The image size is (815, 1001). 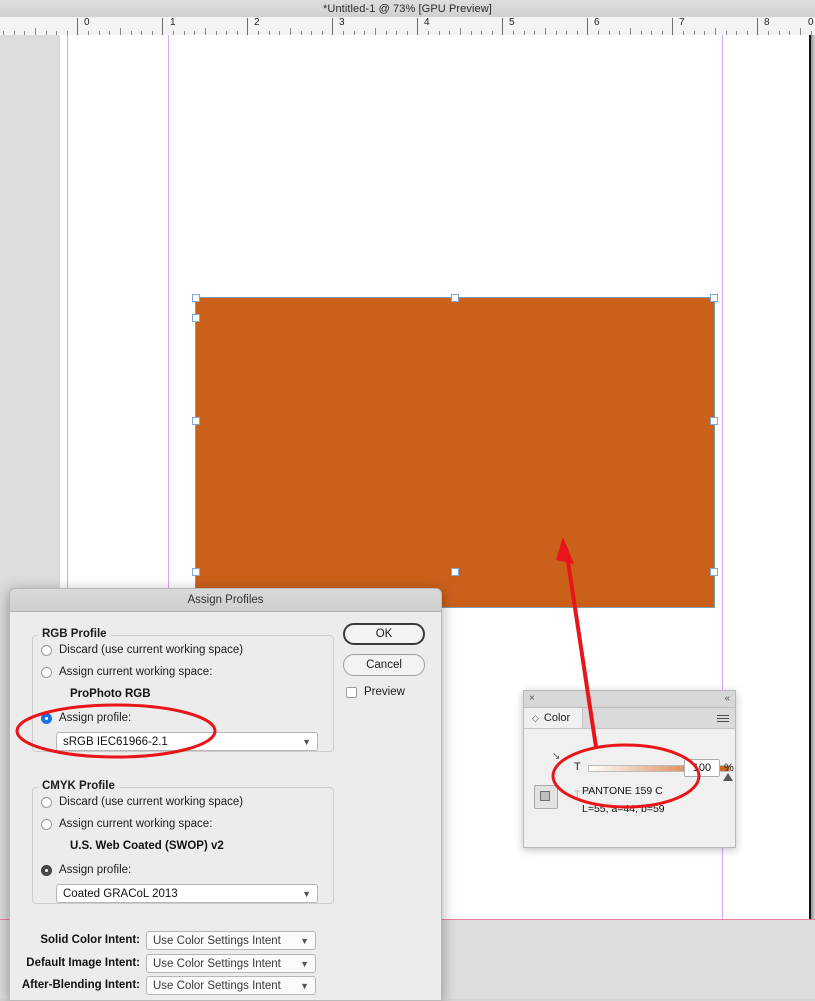 I want to click on default-image-intent-value: Use Color Settings Intent, so click(x=217, y=963).